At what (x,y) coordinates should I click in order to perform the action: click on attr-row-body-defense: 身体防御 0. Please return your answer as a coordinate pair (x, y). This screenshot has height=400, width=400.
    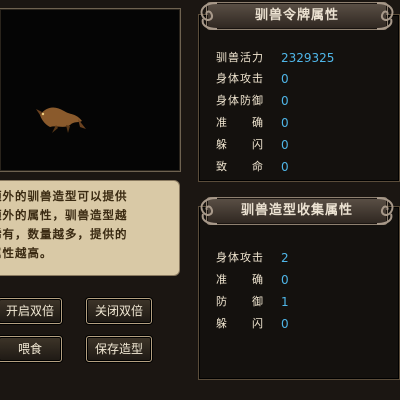
    Looking at the image, I should click on (304, 101).